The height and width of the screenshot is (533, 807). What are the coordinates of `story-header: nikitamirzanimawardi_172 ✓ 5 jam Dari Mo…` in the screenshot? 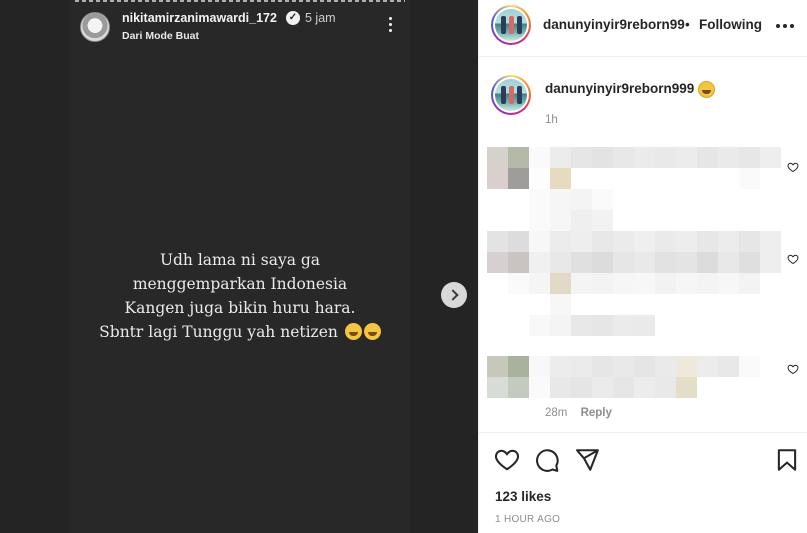 It's located at (239, 27).